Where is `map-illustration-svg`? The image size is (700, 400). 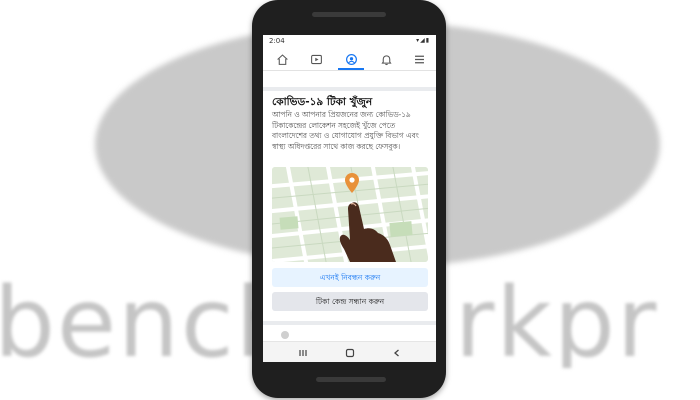
map-illustration-svg is located at coordinates (350, 214).